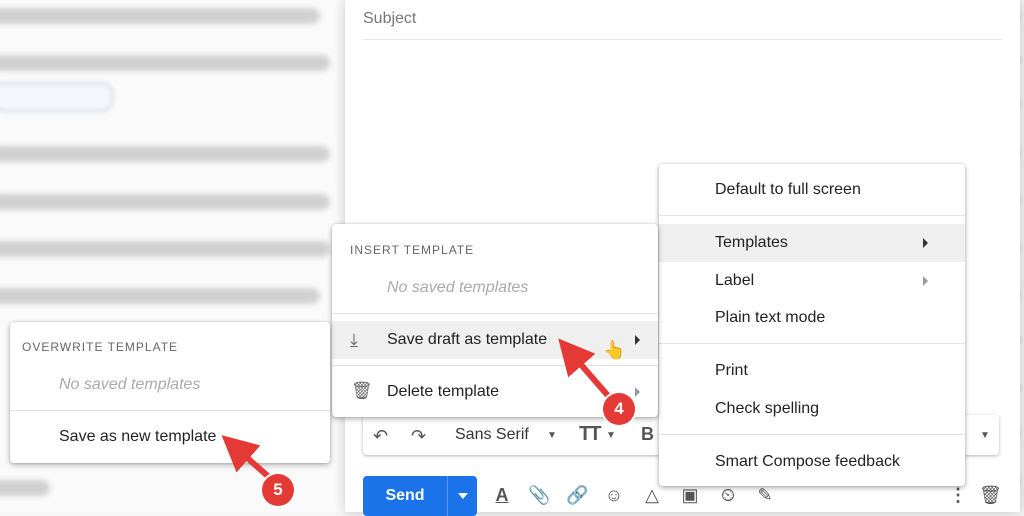 The image size is (1024, 516). I want to click on step-5-badge: 5, so click(278, 490).